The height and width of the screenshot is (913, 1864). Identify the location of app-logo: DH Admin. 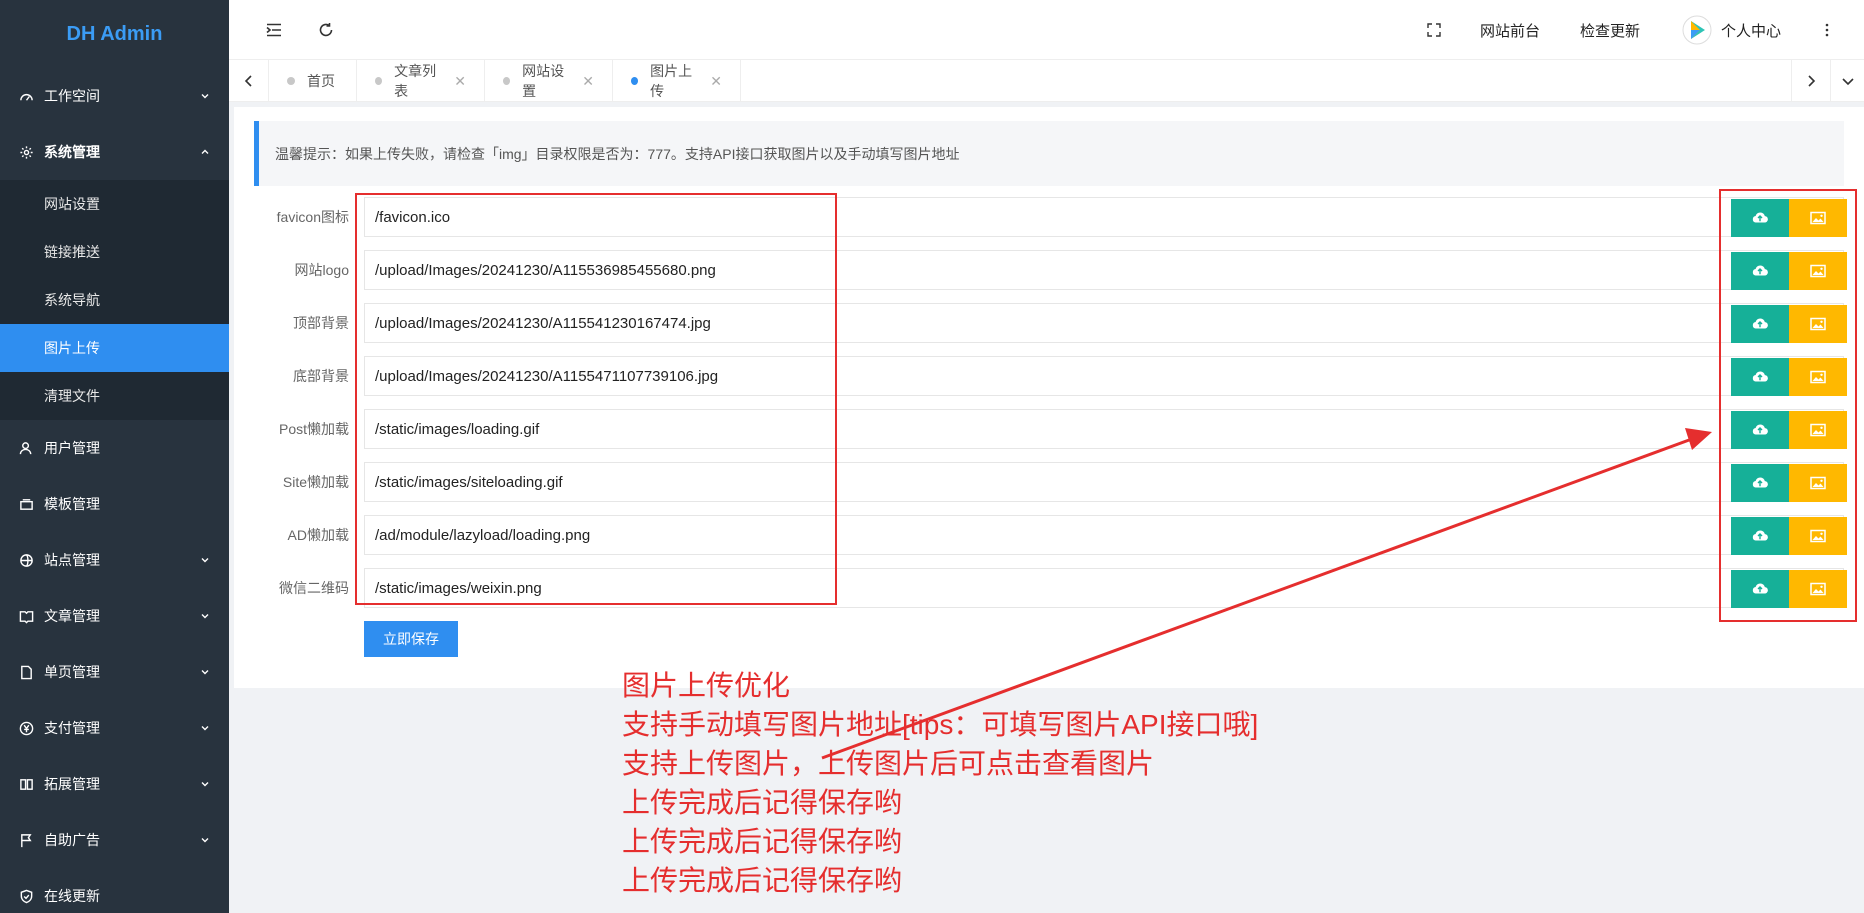
(114, 34).